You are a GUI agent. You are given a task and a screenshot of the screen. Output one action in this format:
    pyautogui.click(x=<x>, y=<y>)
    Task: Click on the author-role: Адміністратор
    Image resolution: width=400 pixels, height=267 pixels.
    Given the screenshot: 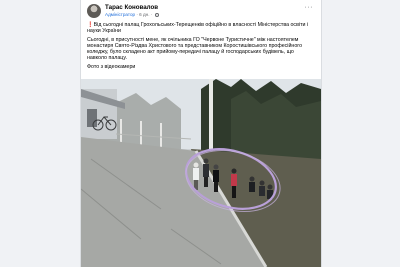 What is the action you would take?
    pyautogui.click(x=120, y=14)
    